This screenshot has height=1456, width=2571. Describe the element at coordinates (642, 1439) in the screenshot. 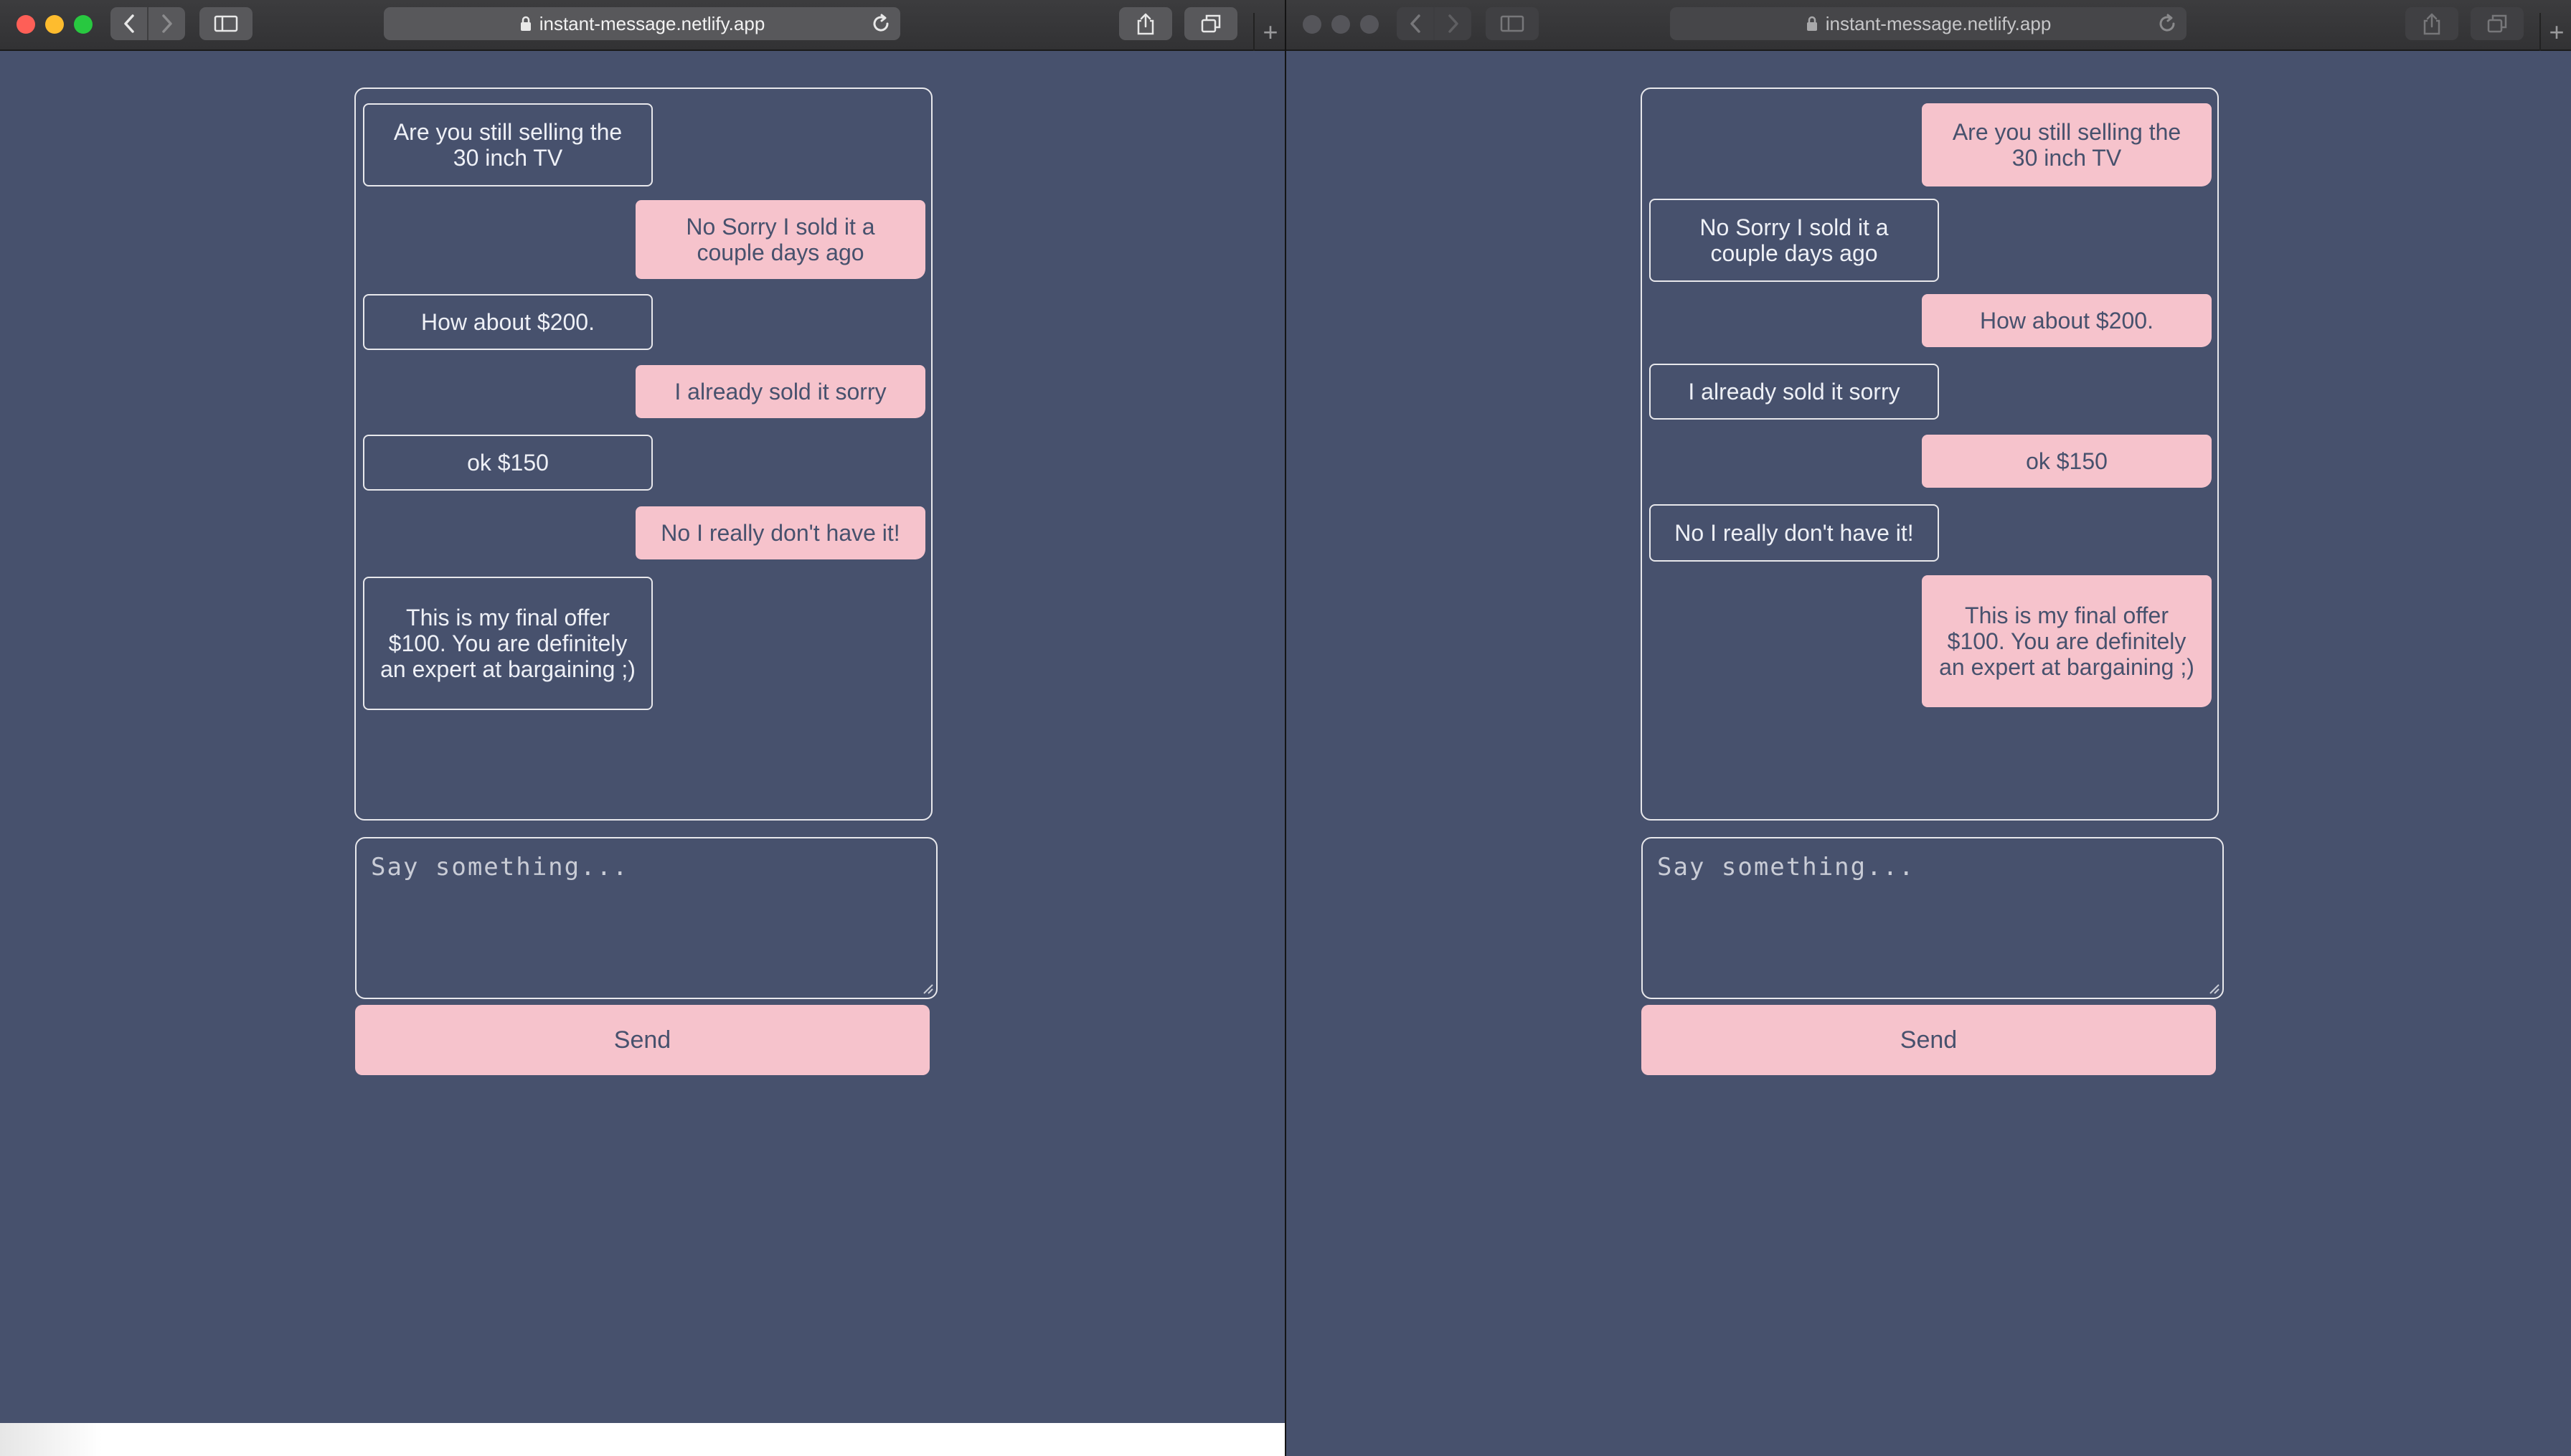

I see `status-bar` at that location.